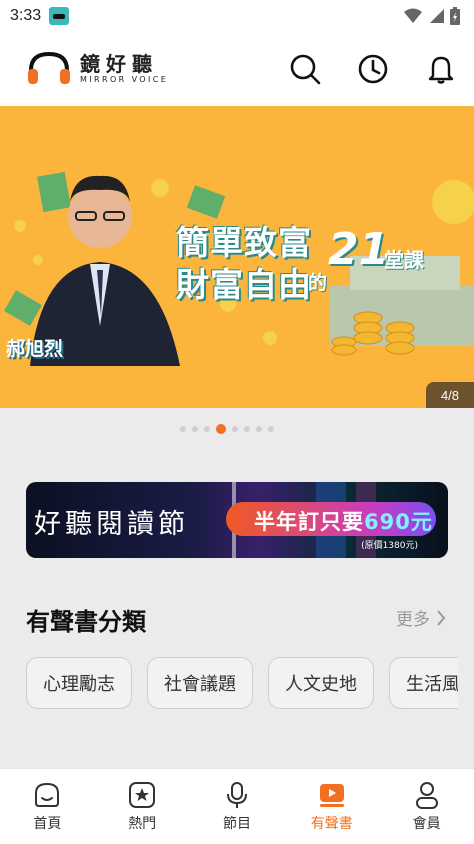 This screenshot has height=844, width=474. I want to click on tab-popular: 熱門, so click(142, 806).